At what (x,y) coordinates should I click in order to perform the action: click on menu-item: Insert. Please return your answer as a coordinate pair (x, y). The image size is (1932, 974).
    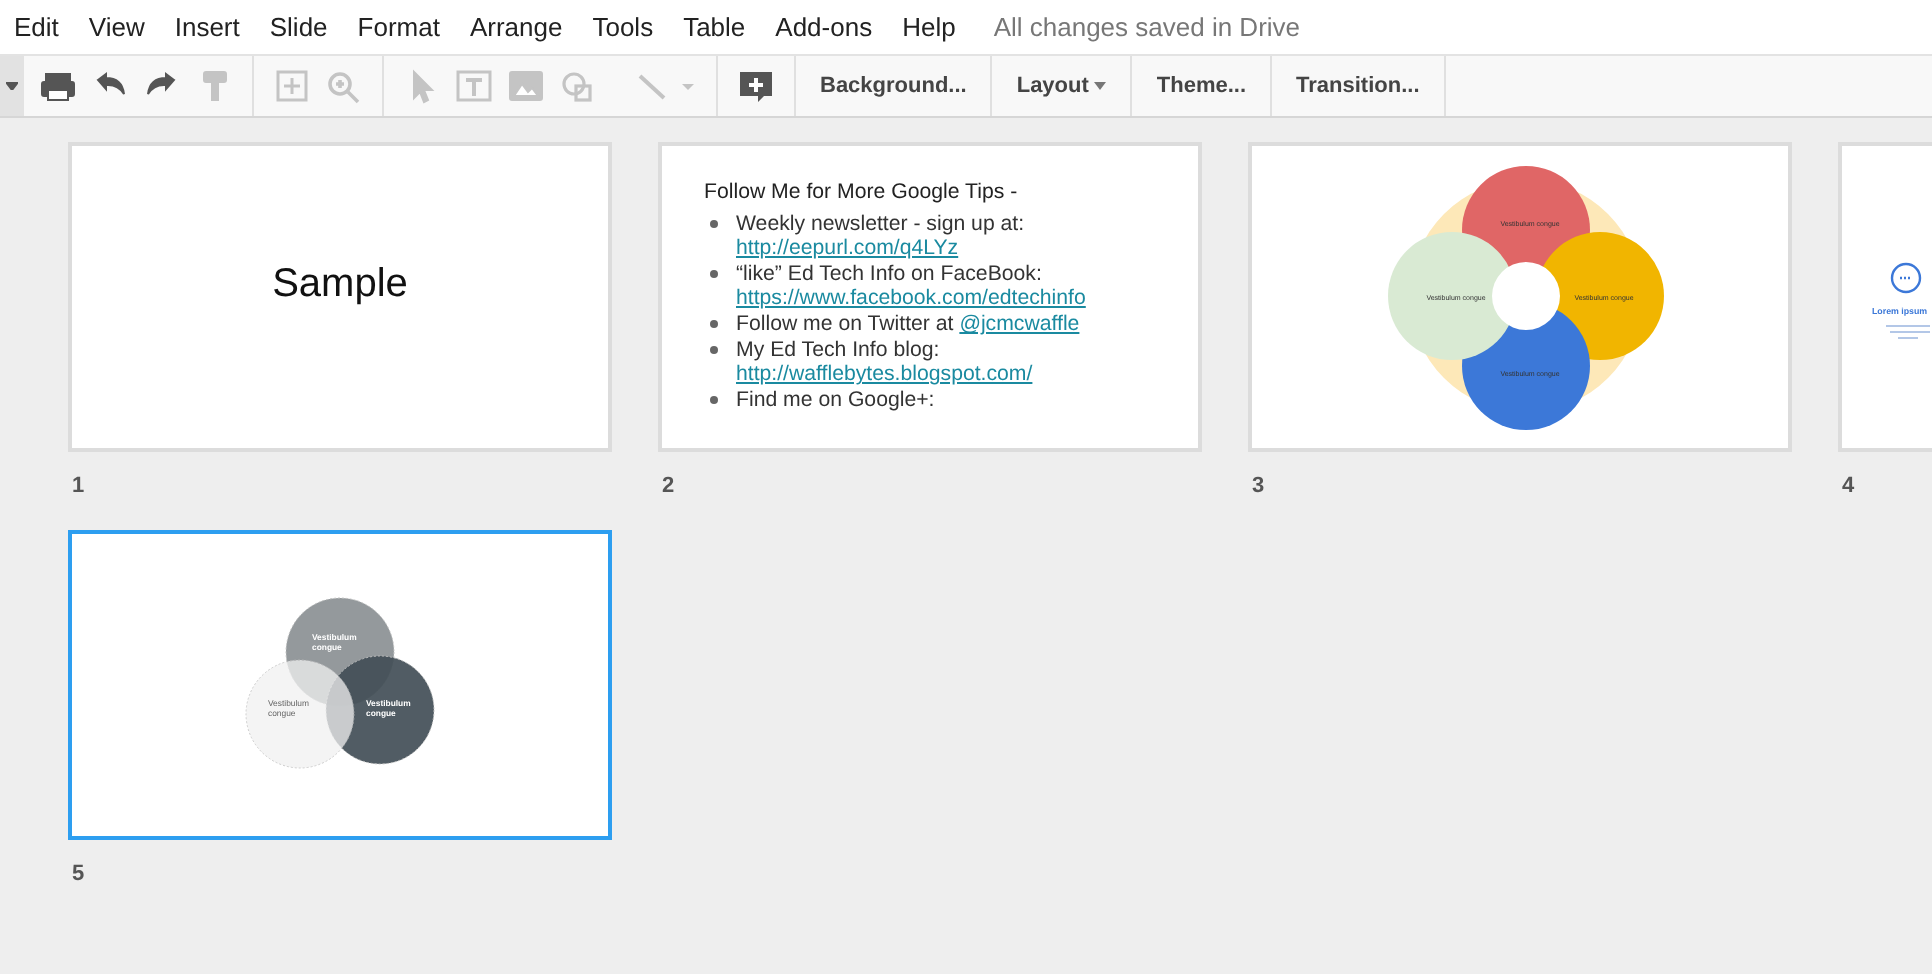
    Looking at the image, I should click on (207, 27).